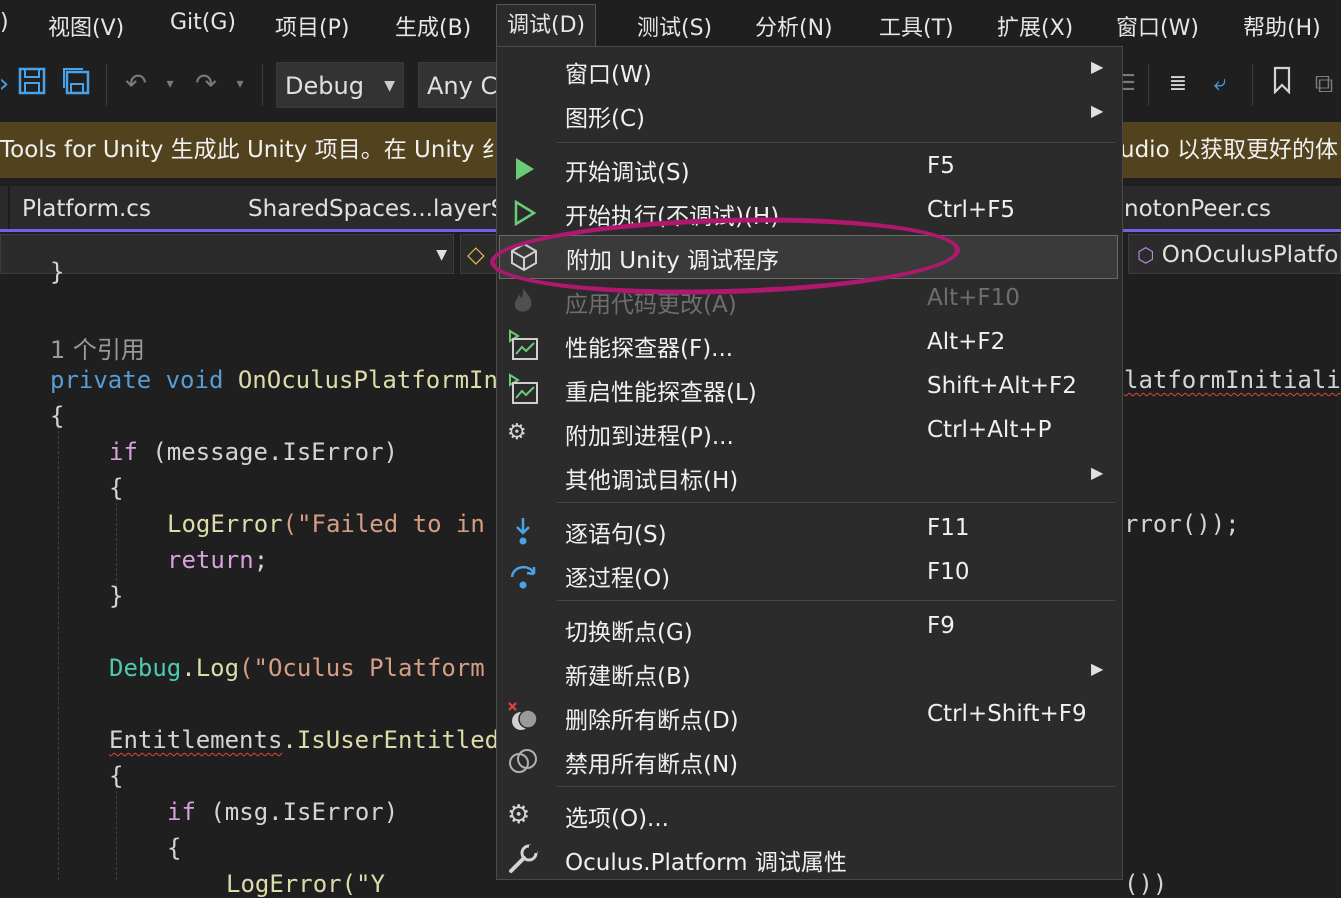 This screenshot has width=1341, height=898. I want to click on menu-build: 生成(B), so click(433, 26).